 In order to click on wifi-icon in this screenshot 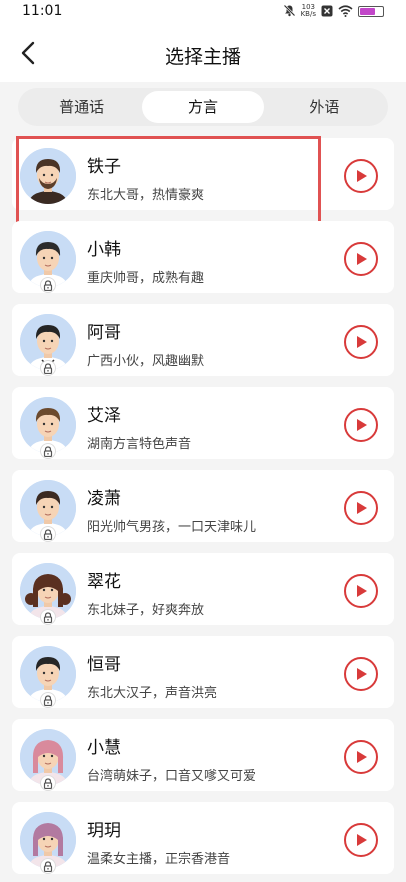, I will do `click(345, 11)`.